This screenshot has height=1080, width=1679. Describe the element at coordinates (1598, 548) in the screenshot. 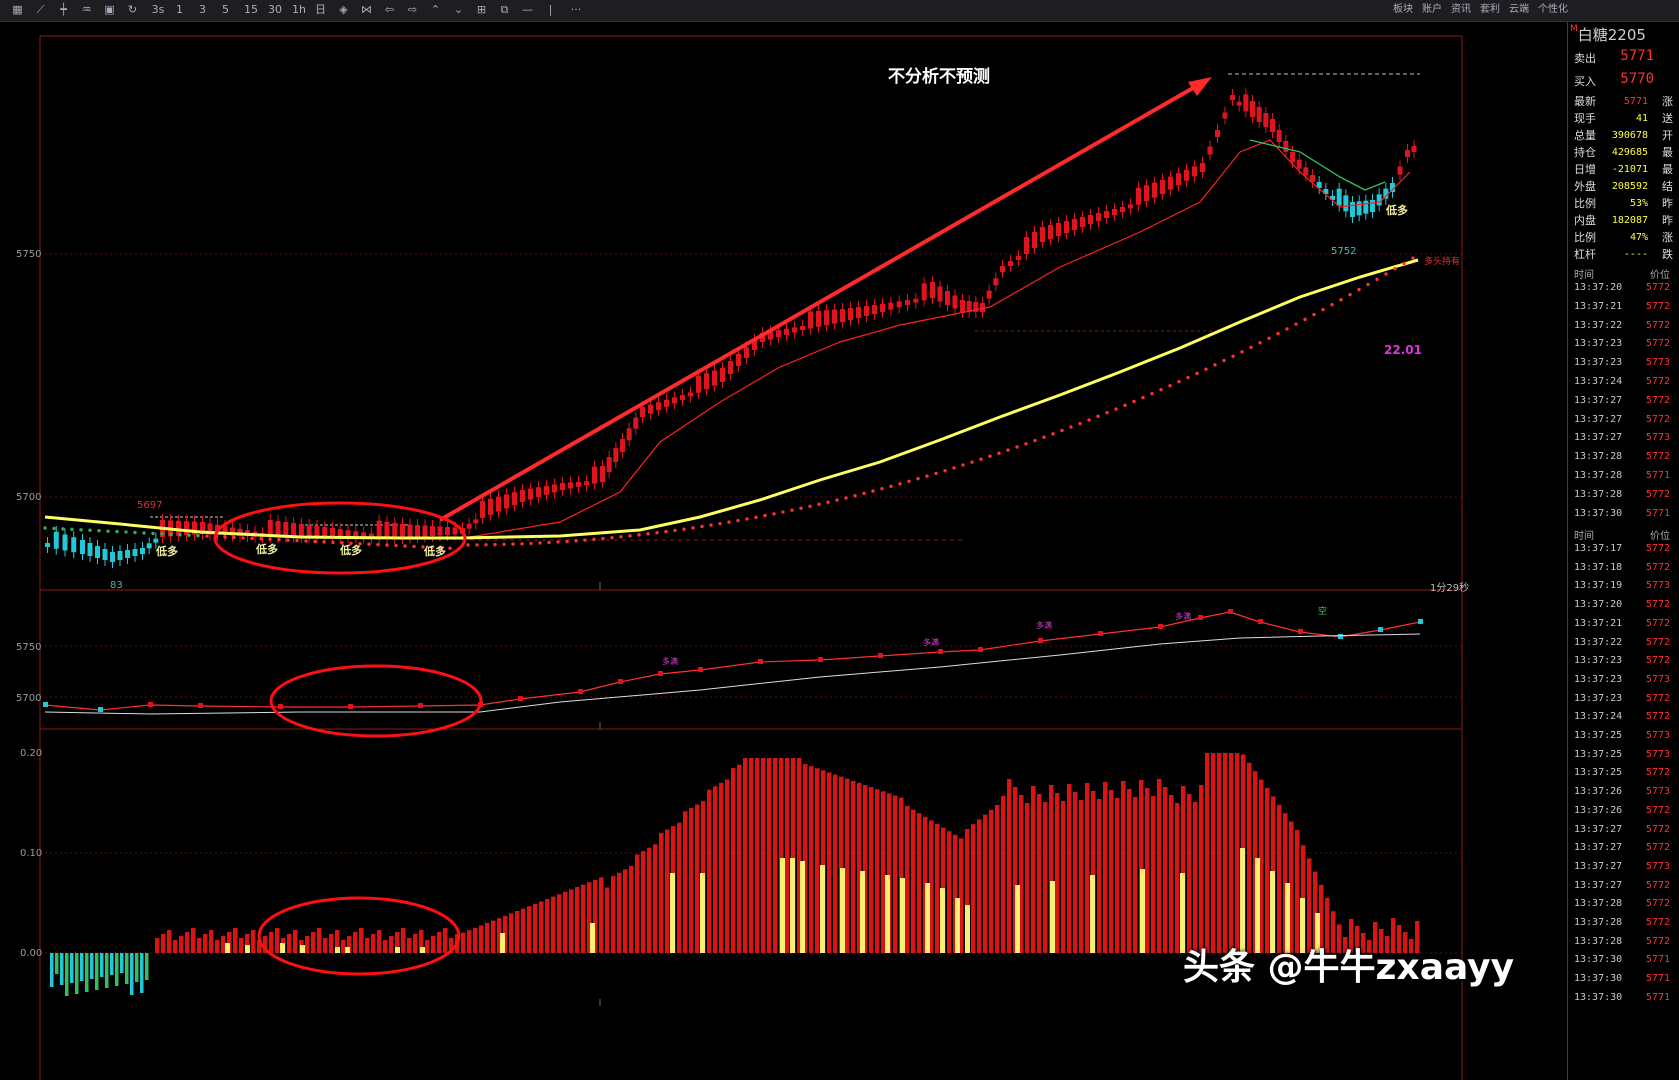

I see `tick-time: 13:37:17` at that location.